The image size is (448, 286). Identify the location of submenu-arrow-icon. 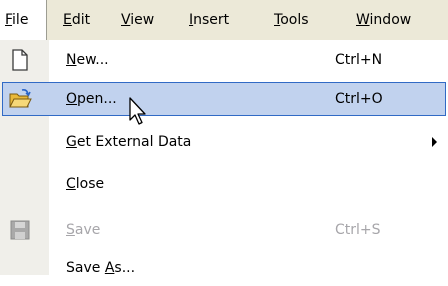
(434, 142).